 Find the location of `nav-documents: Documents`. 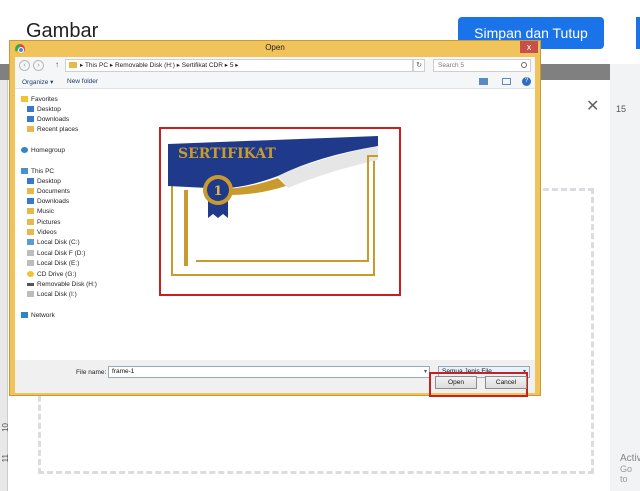

nav-documents: Documents is located at coordinates (48, 192).